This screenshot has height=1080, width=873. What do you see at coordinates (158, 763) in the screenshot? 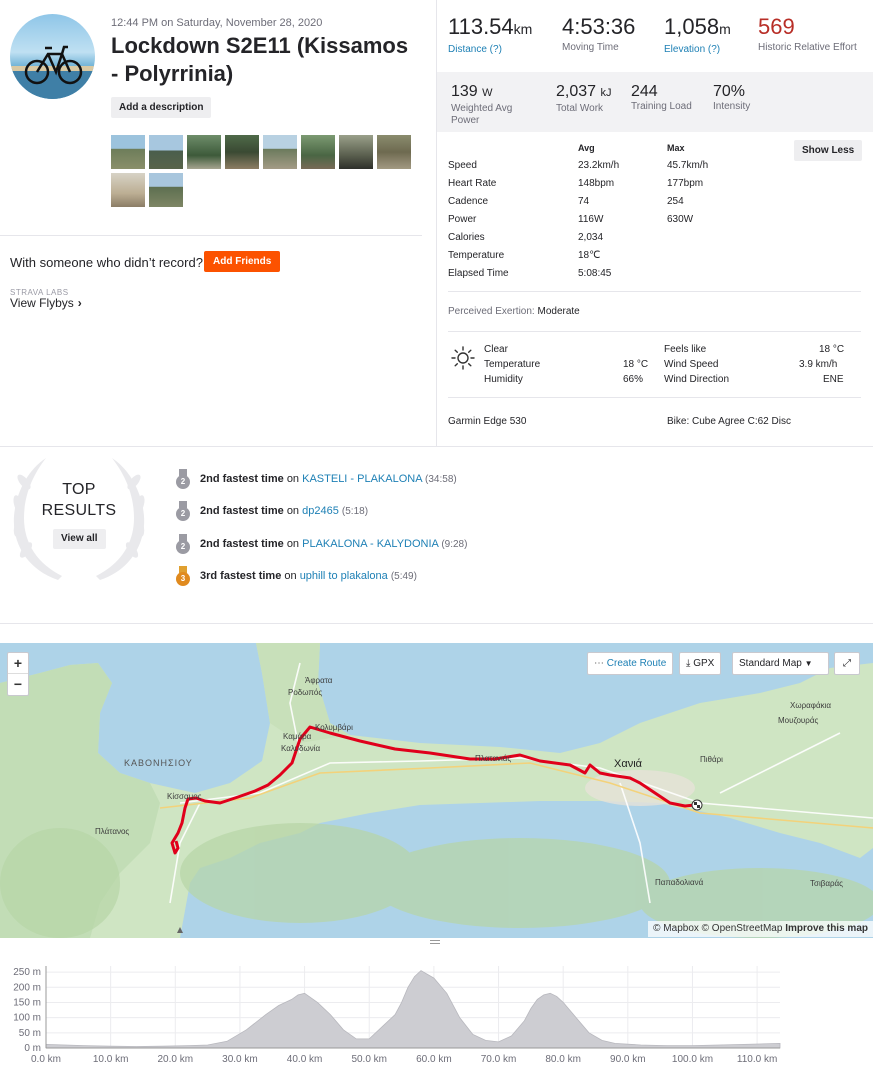
I see `map-label: ΚΑΒΟΝΗΣΙΟΥ` at bounding box center [158, 763].